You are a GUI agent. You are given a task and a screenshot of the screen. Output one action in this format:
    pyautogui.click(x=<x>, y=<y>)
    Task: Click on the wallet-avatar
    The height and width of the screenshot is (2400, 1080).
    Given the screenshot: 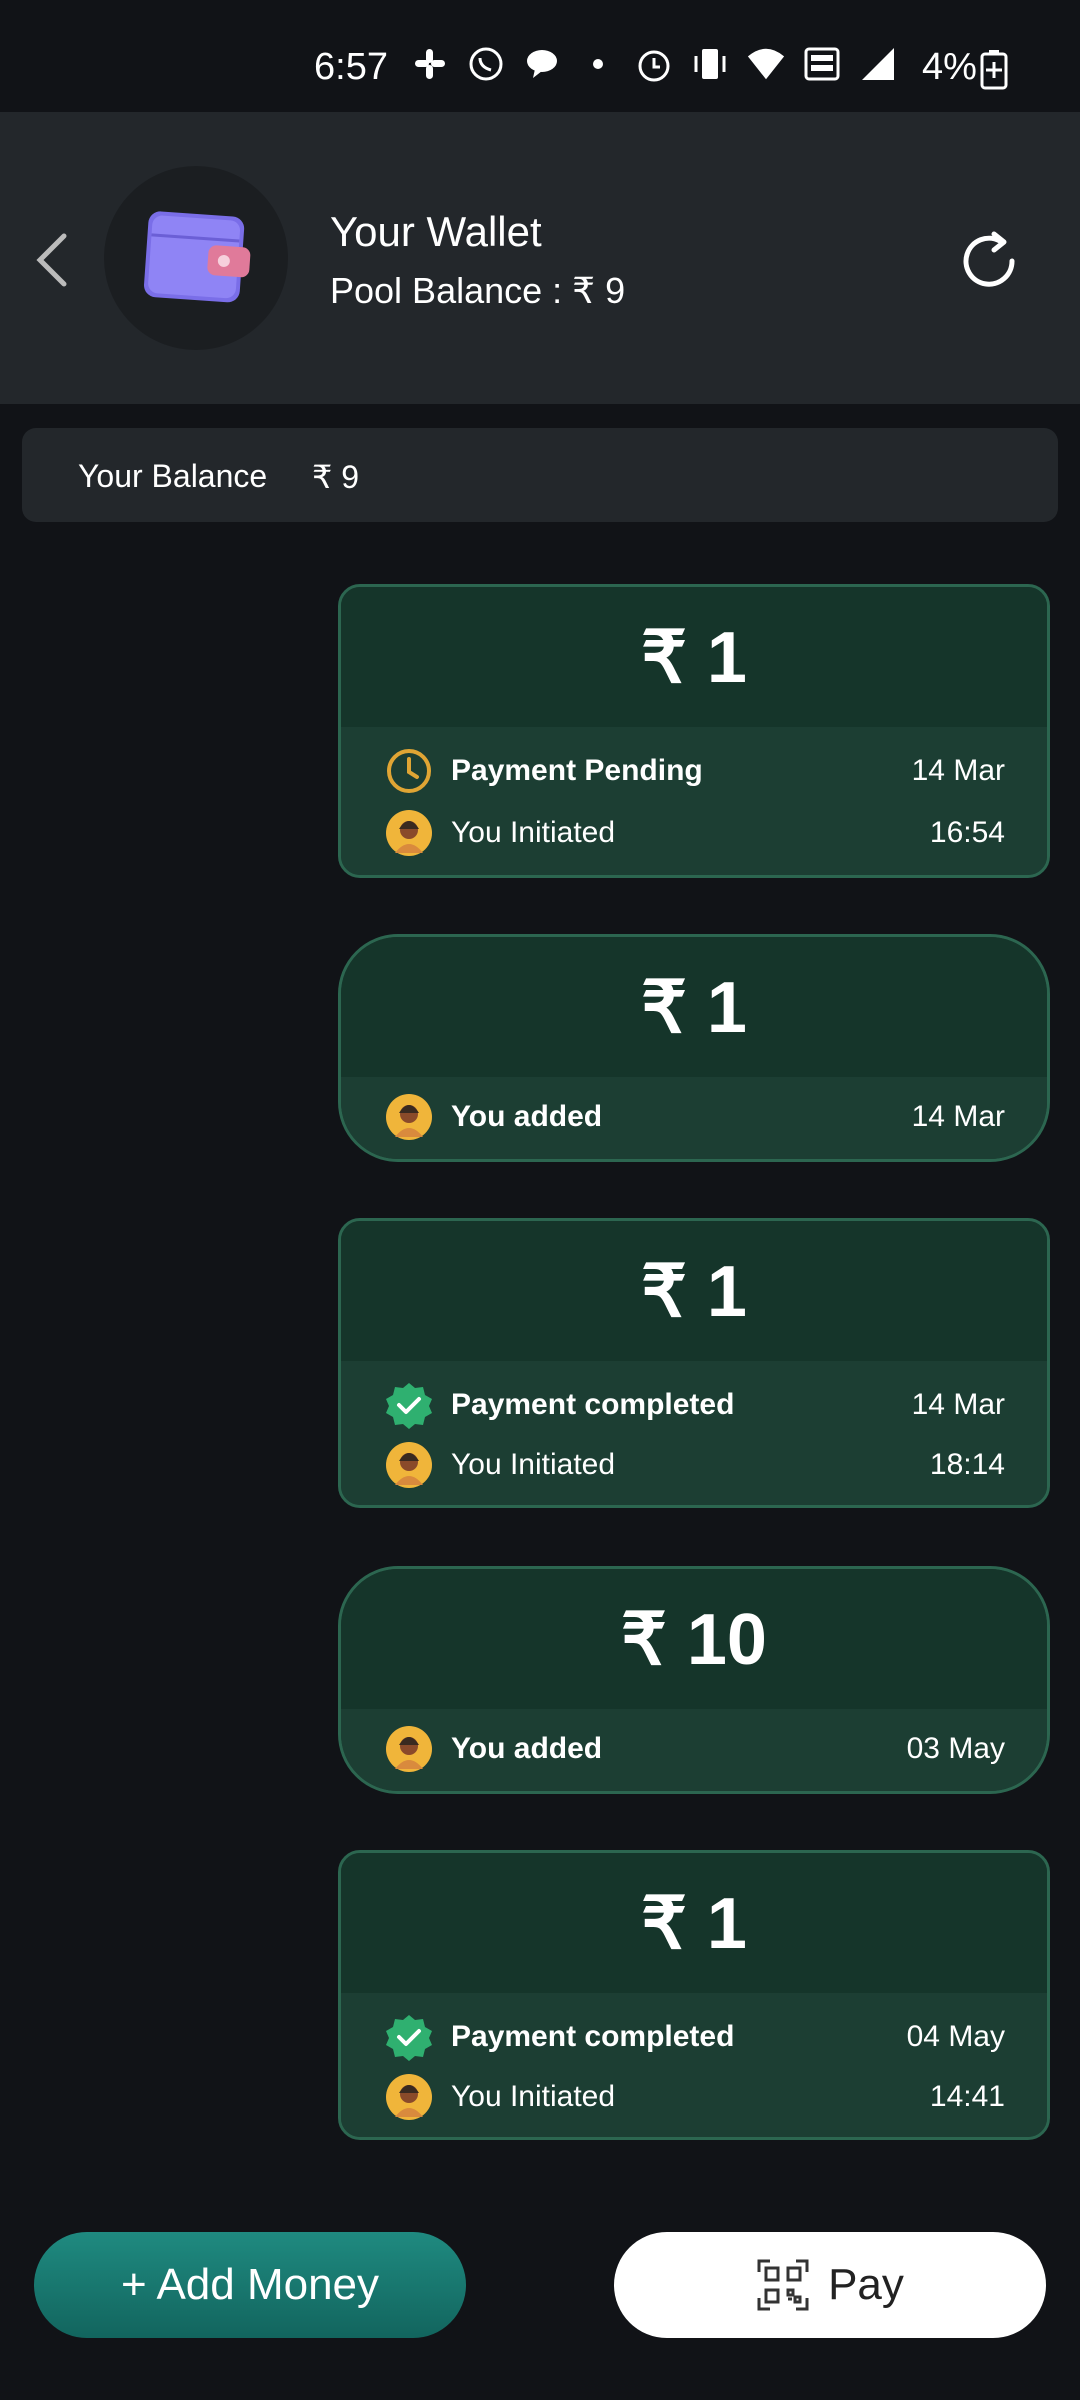 What is the action you would take?
    pyautogui.click(x=196, y=258)
    